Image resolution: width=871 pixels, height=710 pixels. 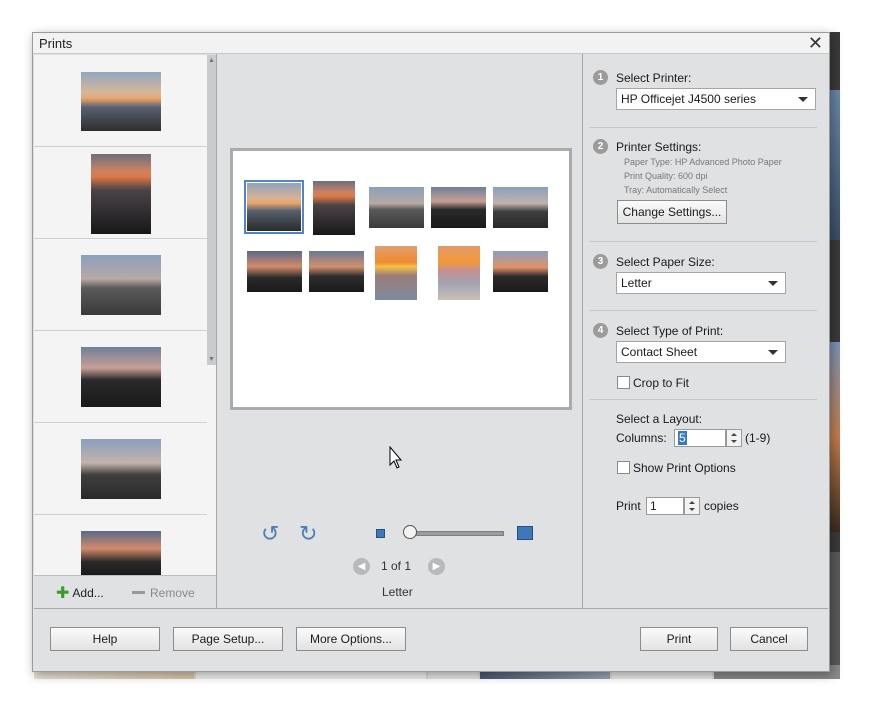 What do you see at coordinates (56, 43) in the screenshot?
I see `dialog-title: Prints` at bounding box center [56, 43].